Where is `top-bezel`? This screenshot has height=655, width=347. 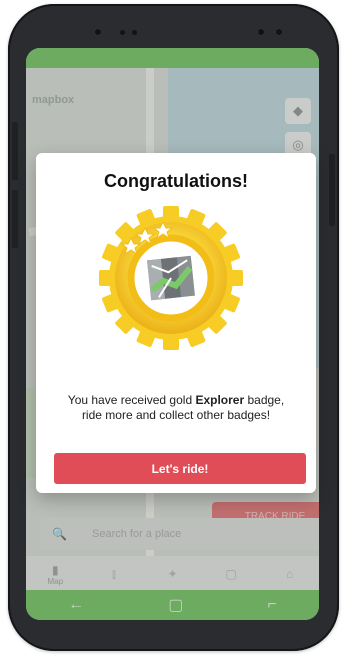 top-bezel is located at coordinates (173, 26).